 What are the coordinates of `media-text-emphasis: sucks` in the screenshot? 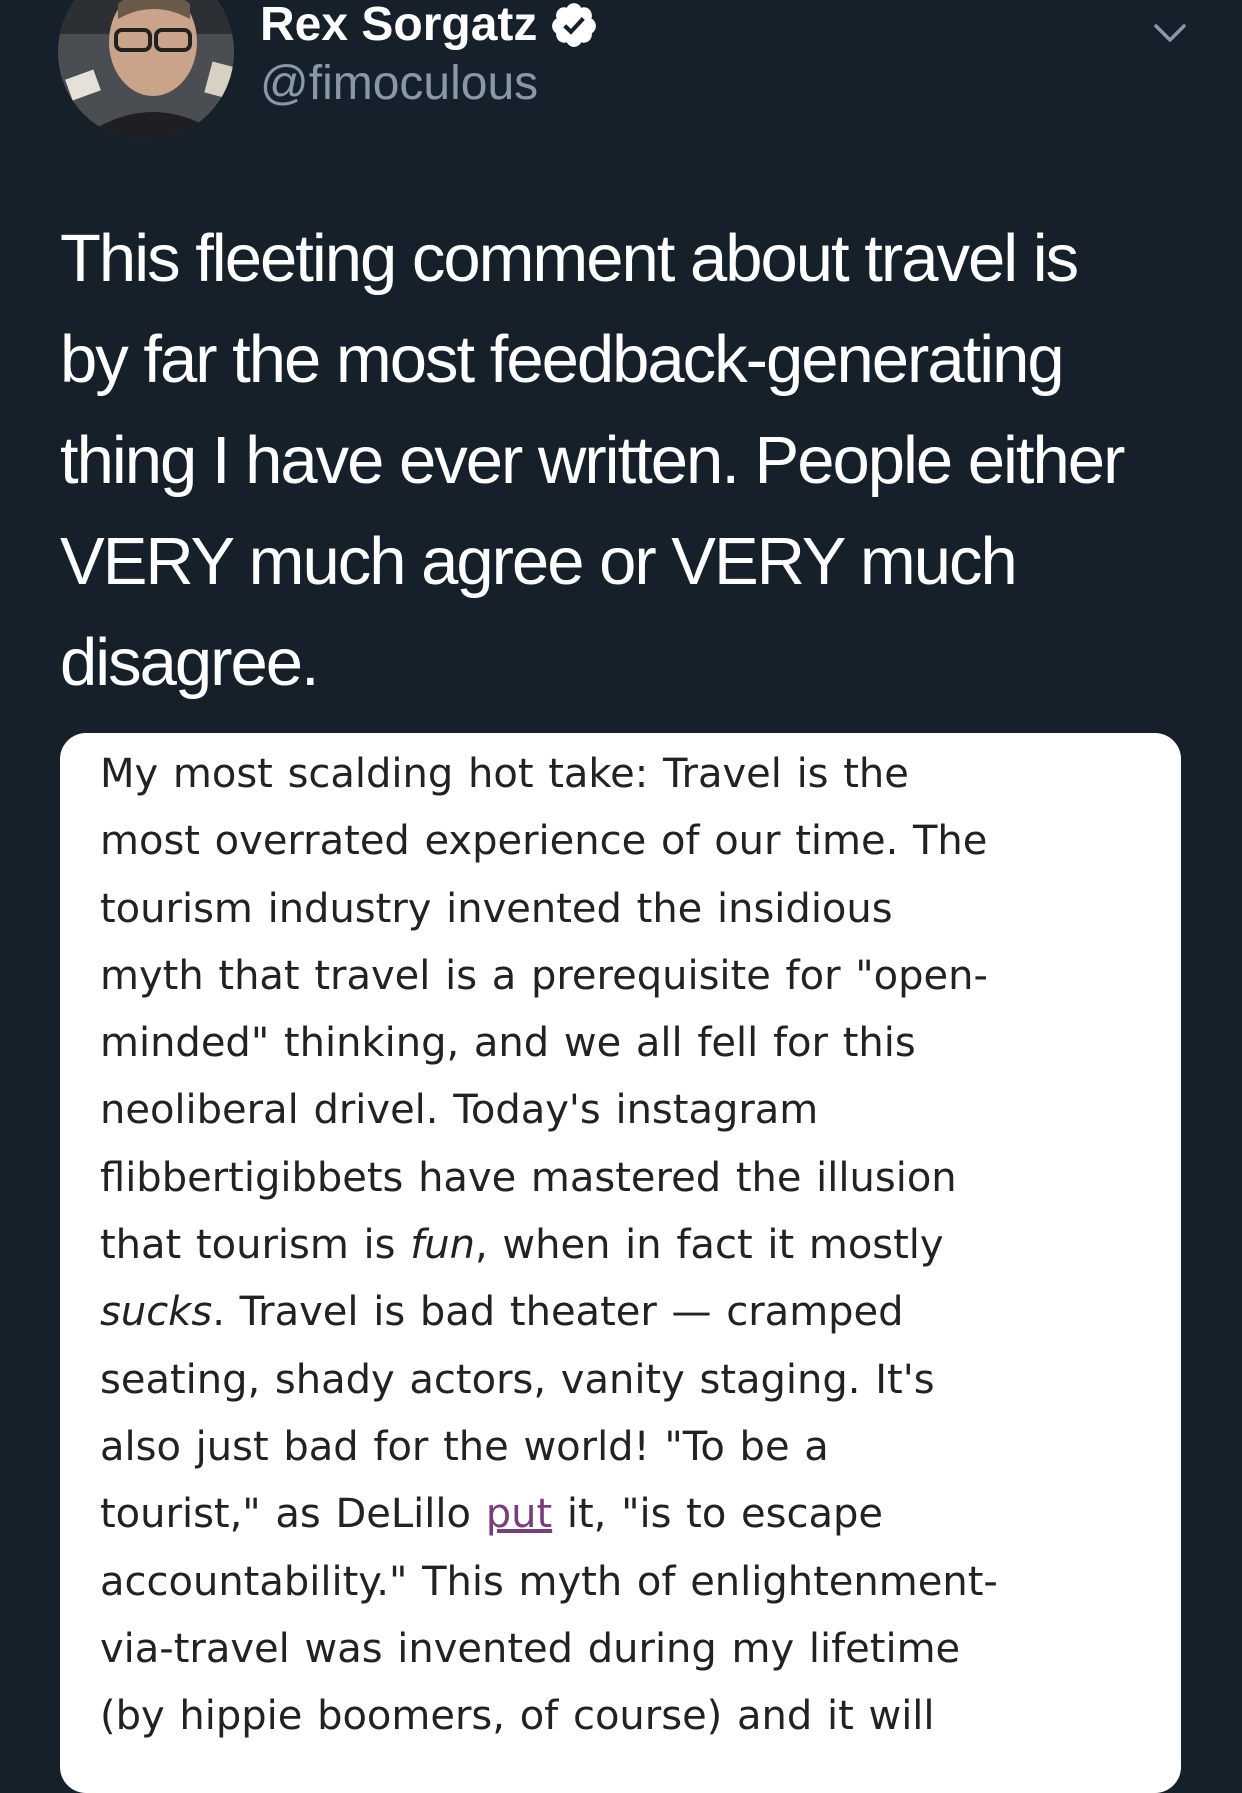 It's located at (156, 1312).